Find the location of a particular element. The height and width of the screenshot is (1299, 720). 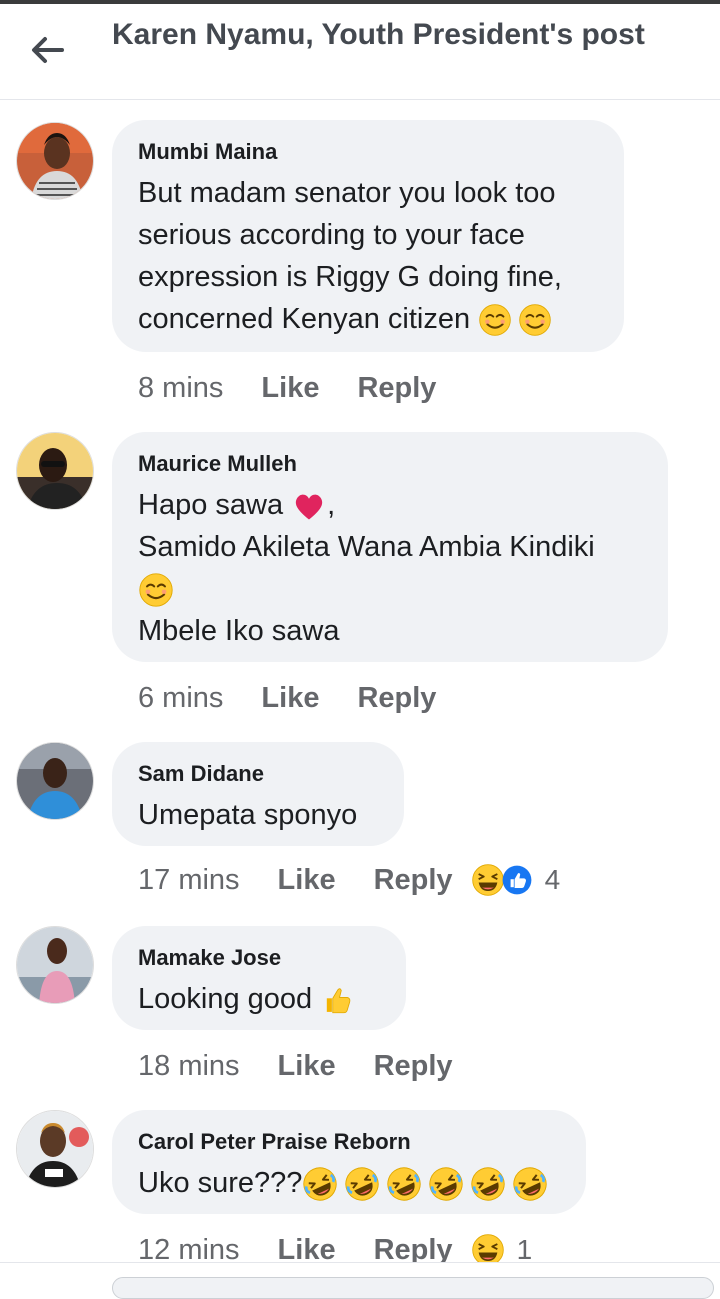

comment-bubble: Mamake Jose Looking good is located at coordinates (259, 978).